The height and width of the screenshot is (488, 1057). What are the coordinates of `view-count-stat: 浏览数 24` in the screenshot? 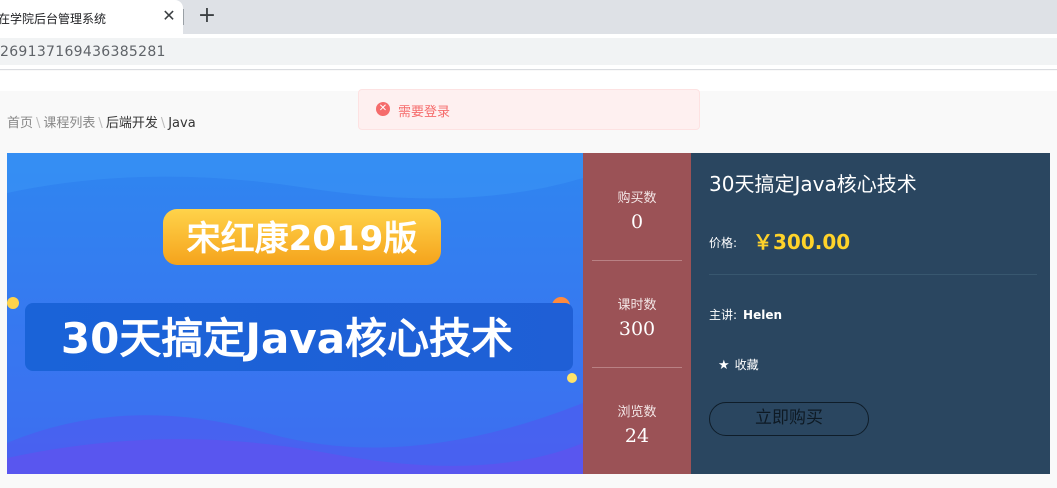 It's located at (637, 420).